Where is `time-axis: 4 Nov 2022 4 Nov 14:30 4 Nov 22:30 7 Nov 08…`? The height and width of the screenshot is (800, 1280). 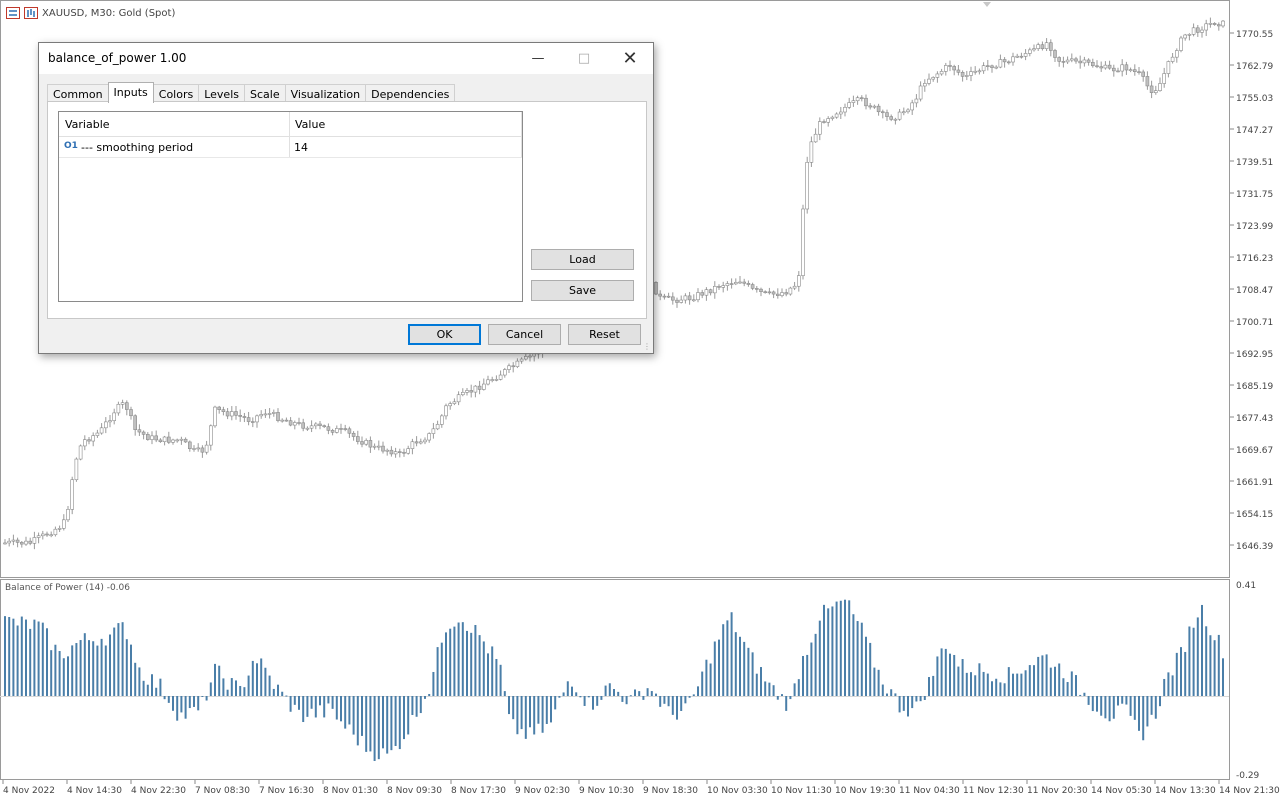 time-axis: 4 Nov 2022 4 Nov 14:30 4 Nov 22:30 7 Nov 08… is located at coordinates (640, 790).